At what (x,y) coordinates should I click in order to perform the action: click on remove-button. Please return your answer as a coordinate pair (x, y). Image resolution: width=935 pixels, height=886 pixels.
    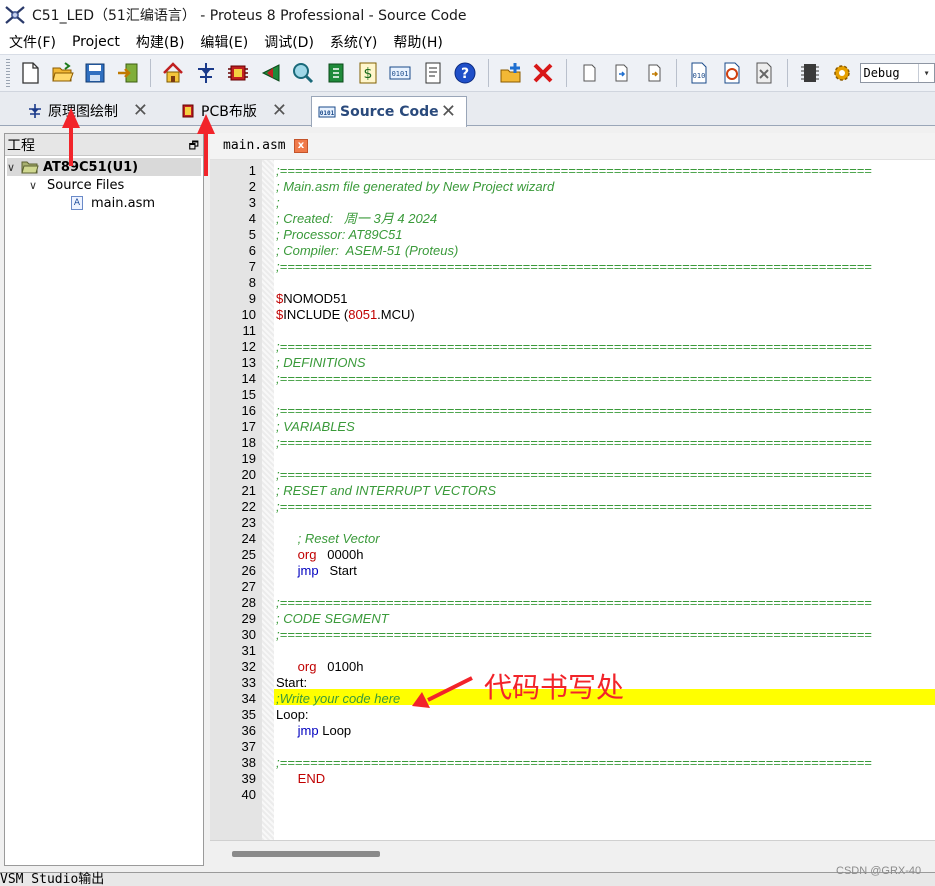
    Looking at the image, I should click on (543, 73).